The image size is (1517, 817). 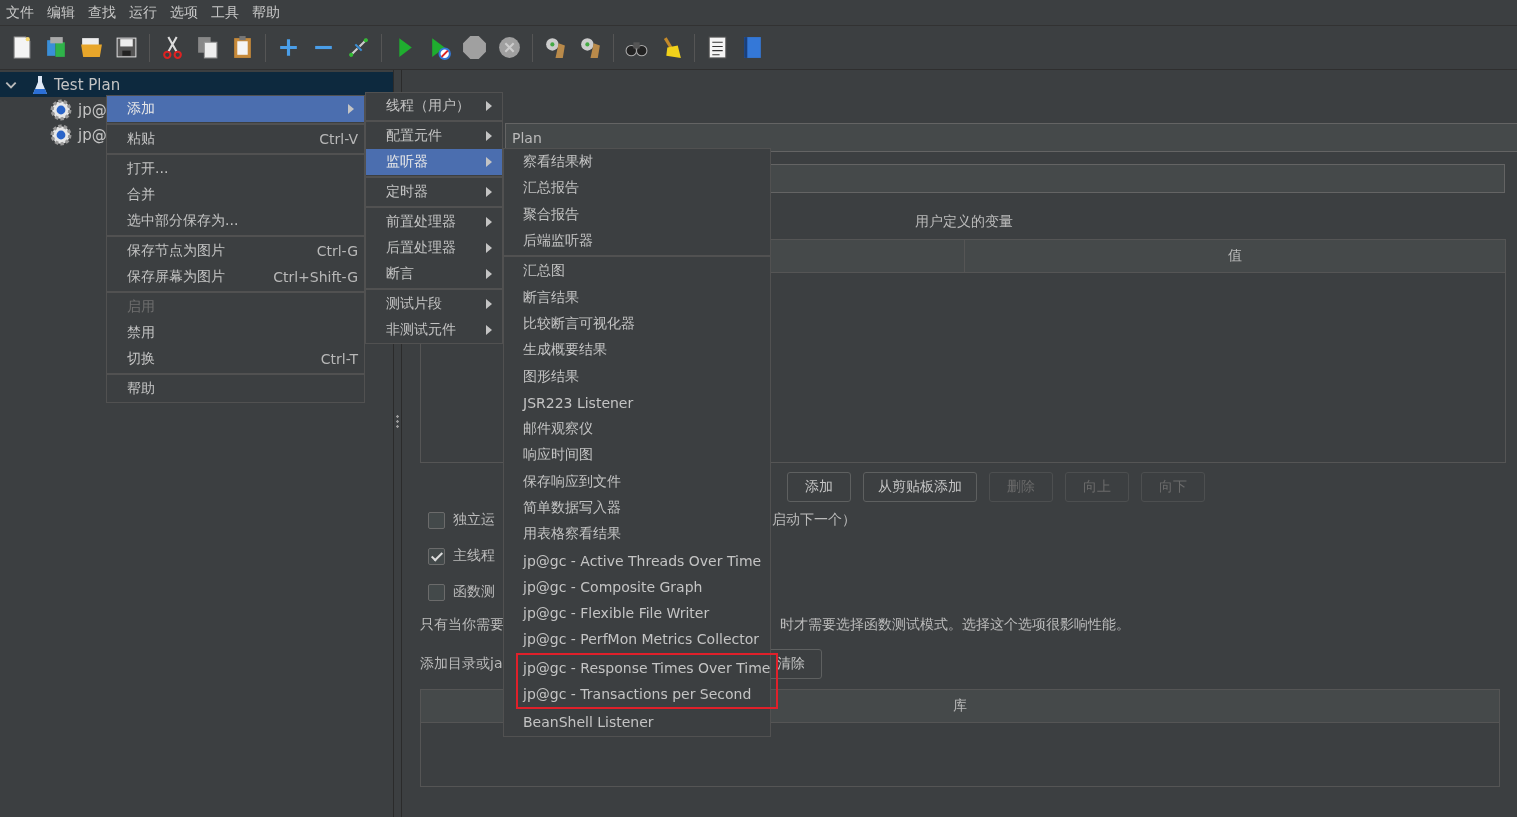 I want to click on checkbox-label: 主线程, so click(x=474, y=556).